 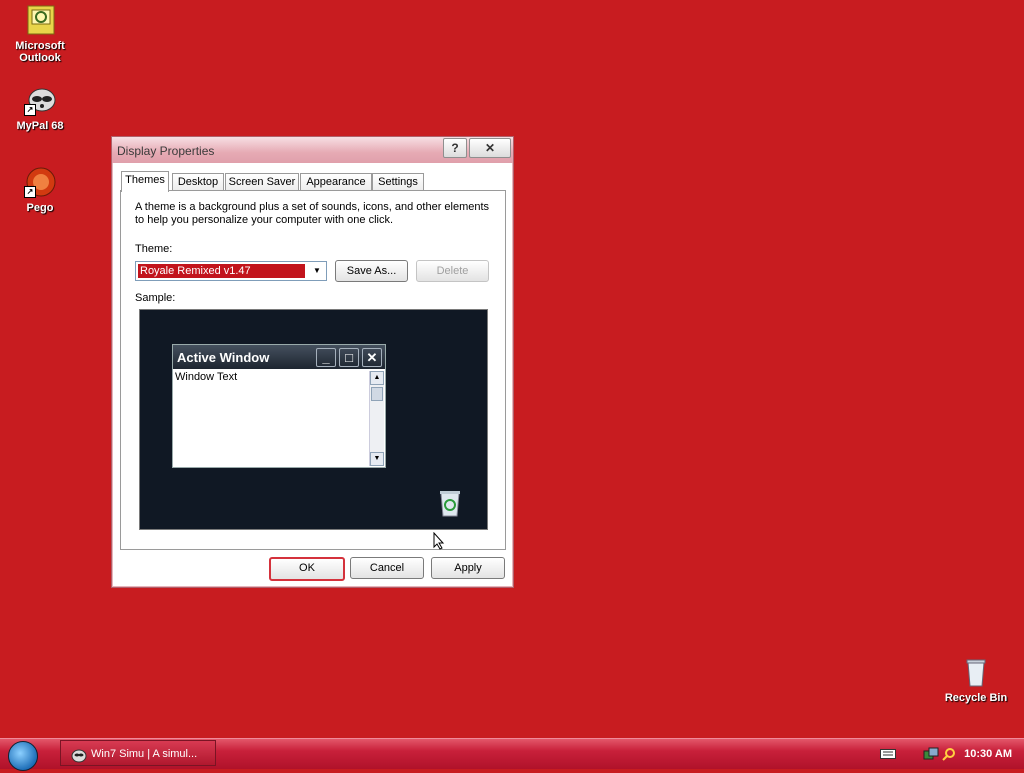 I want to click on cancel-button: Cancel, so click(x=387, y=568).